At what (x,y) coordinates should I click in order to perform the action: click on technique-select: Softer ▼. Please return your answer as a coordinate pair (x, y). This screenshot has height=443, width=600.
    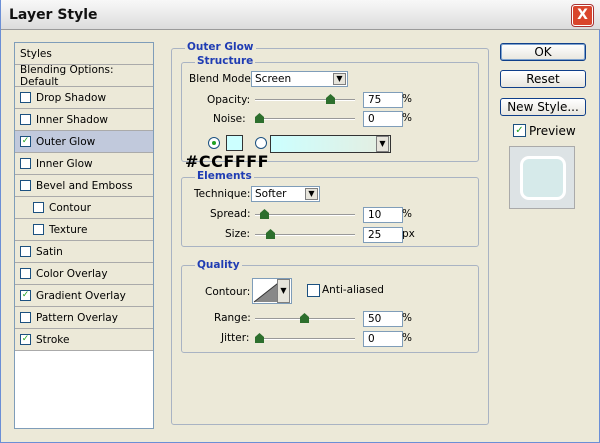
    Looking at the image, I should click on (285, 194).